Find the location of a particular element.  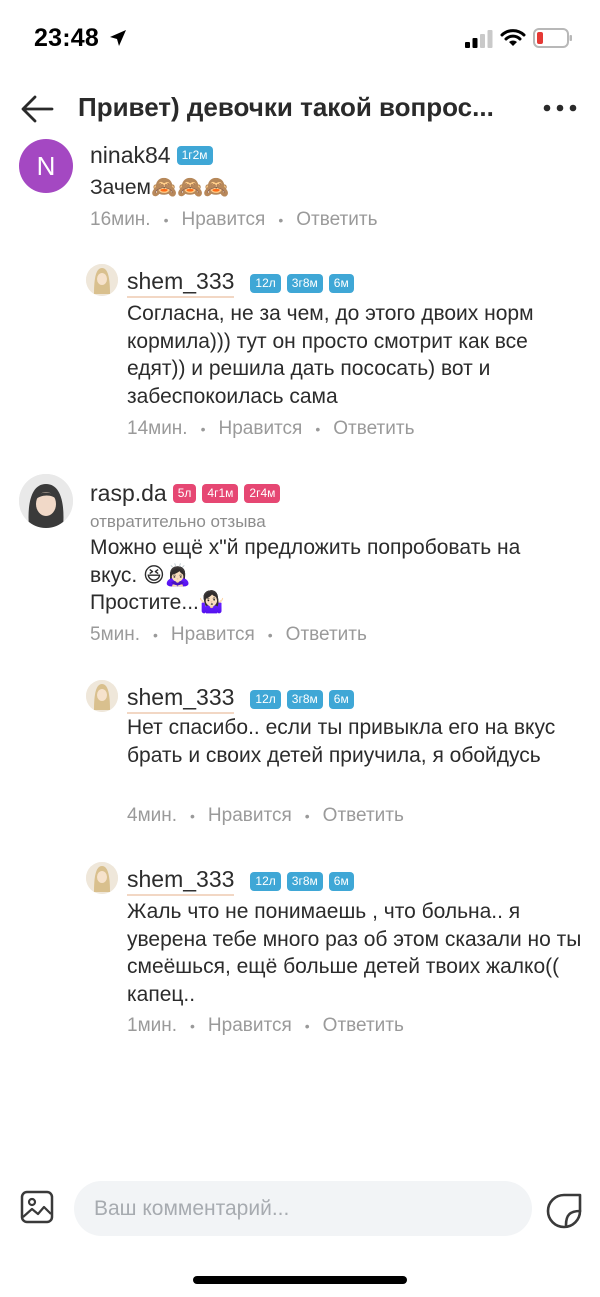

comment-input is located at coordinates (303, 1208).